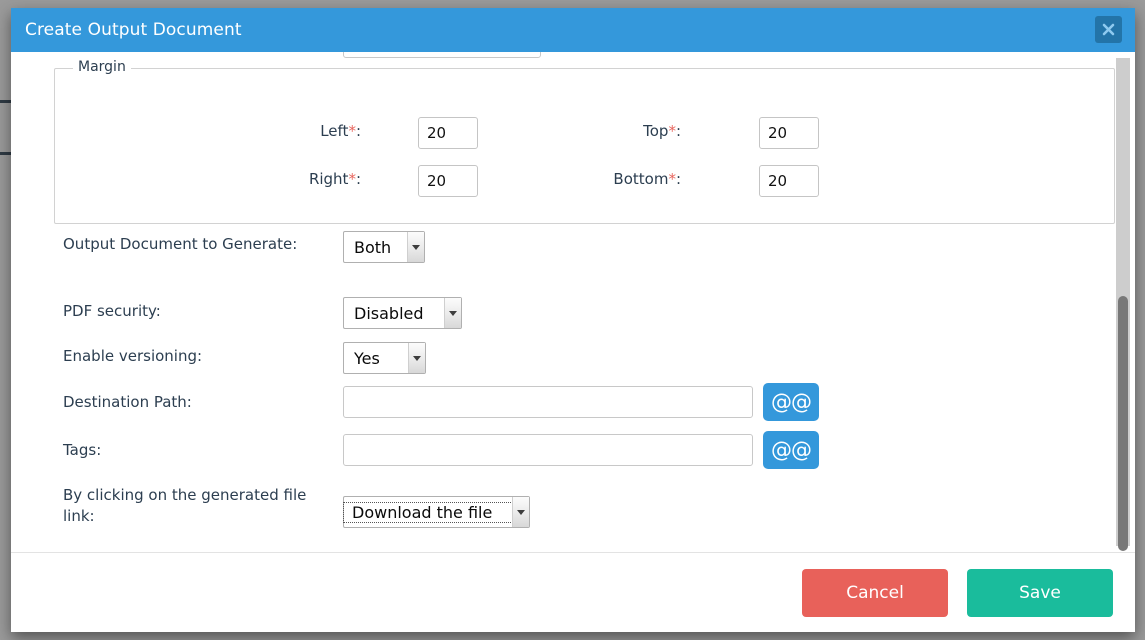  Describe the element at coordinates (548, 402) in the screenshot. I see `destination-path-input` at that location.